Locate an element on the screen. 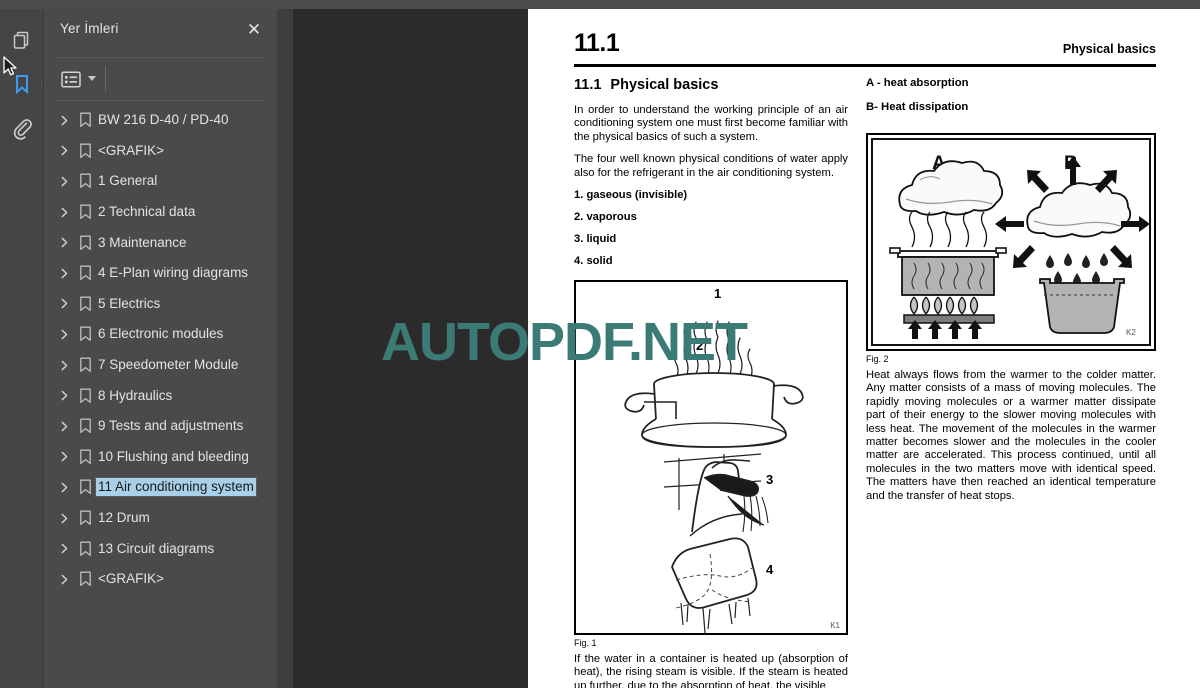 This screenshot has width=1200, height=688. bookmark-item: 12 Drum is located at coordinates (160, 518).